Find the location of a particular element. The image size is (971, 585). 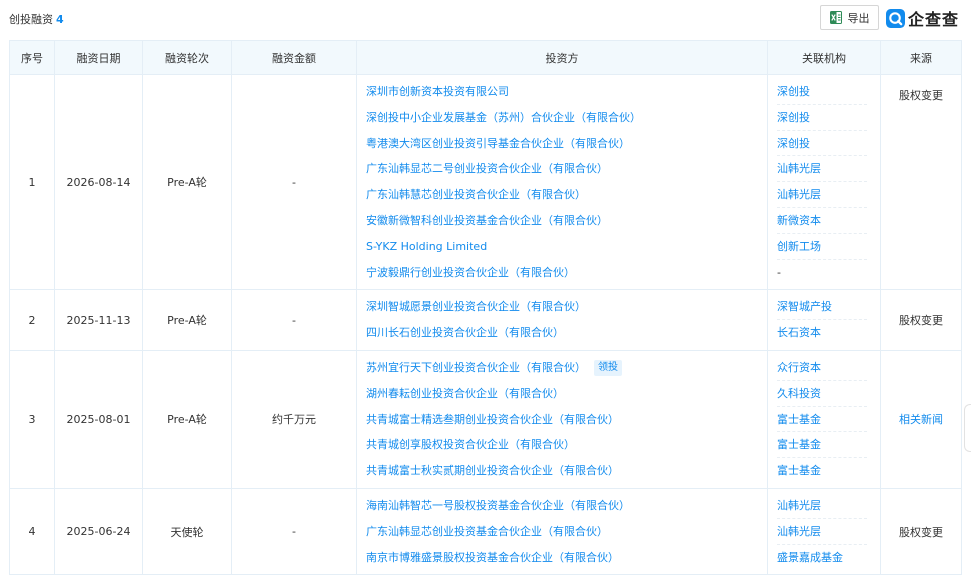

org-link: 盛景嘉成基金 is located at coordinates (822, 558).